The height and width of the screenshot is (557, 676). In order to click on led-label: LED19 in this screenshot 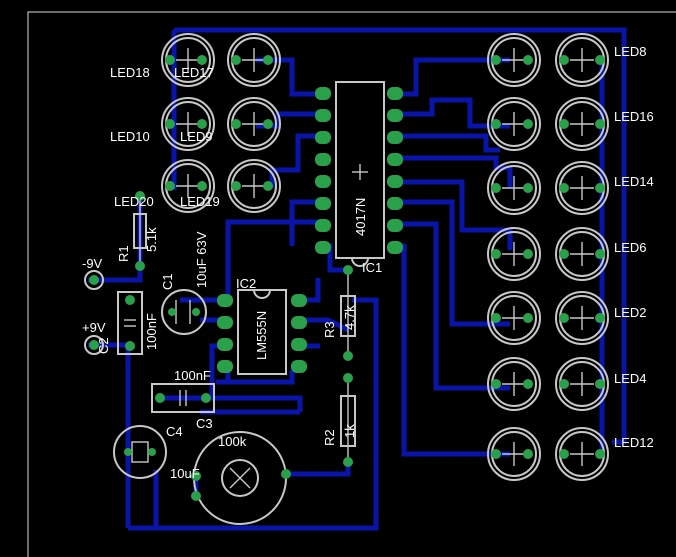, I will do `click(200, 201)`.